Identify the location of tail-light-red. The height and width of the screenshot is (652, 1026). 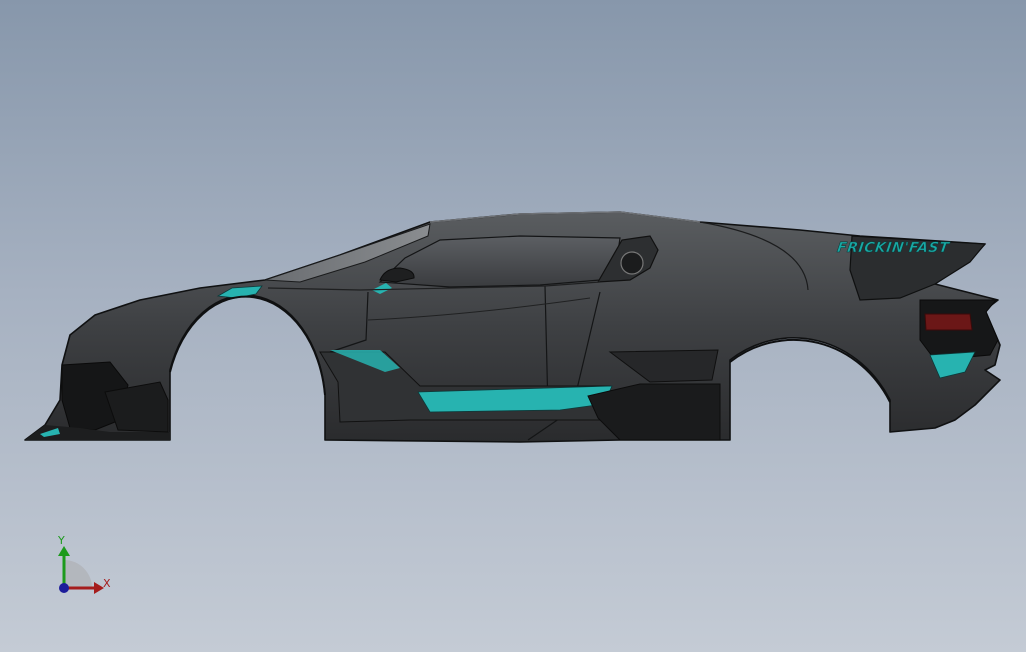
(948, 322).